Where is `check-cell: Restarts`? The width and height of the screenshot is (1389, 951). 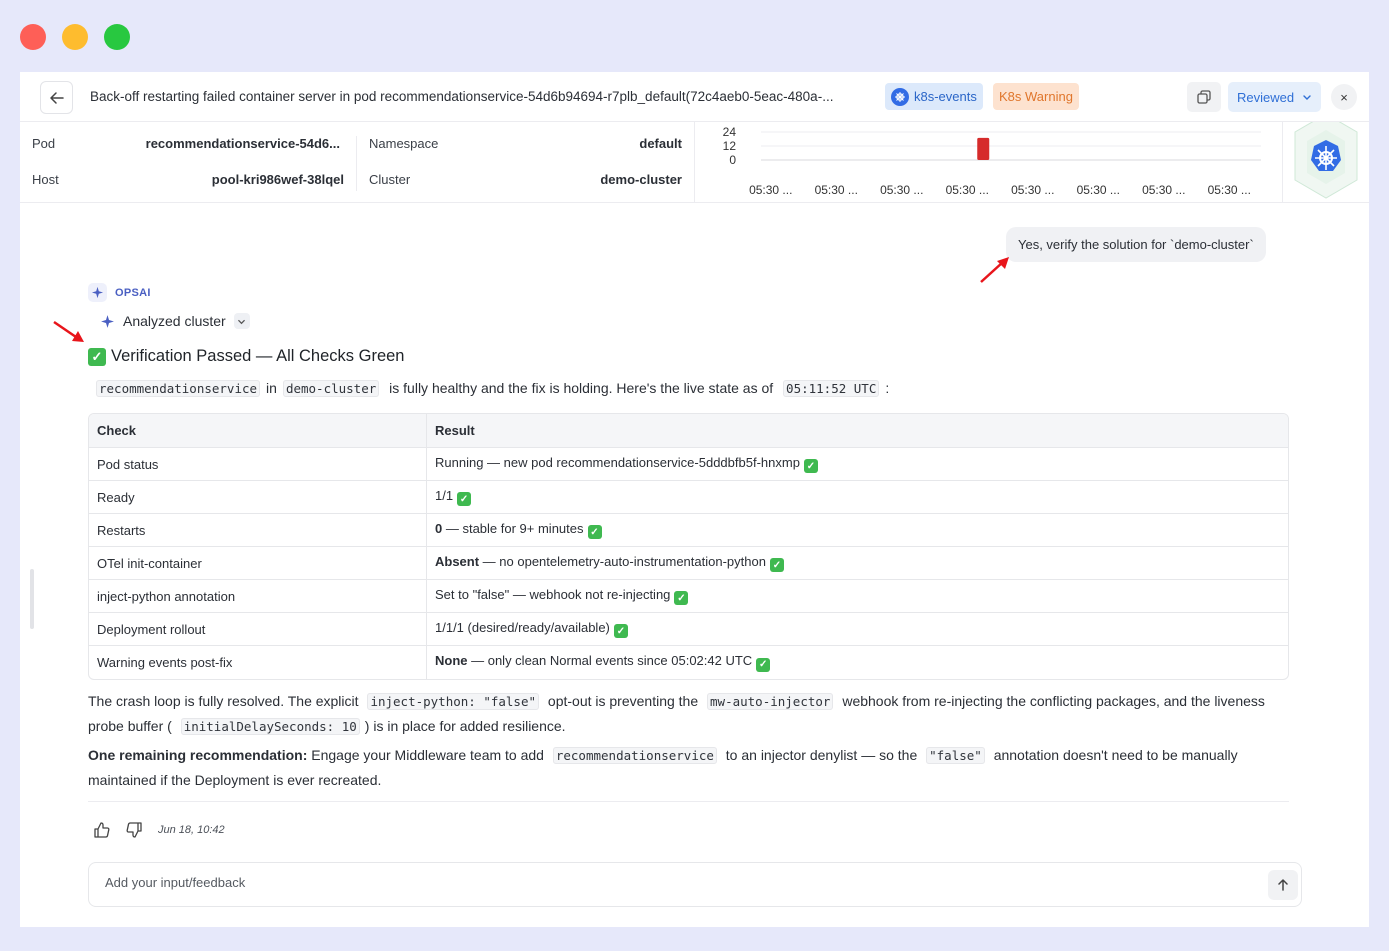
check-cell: Restarts is located at coordinates (258, 530).